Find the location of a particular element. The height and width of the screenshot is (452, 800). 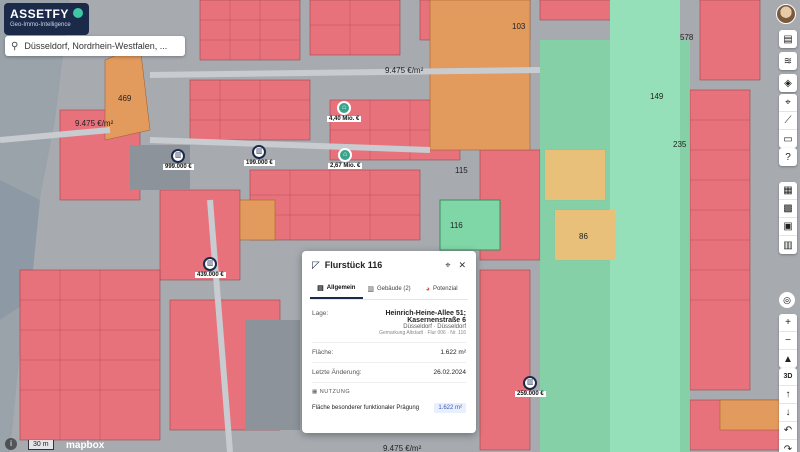

polygon-icon: ▭ is located at coordinates (788, 139).